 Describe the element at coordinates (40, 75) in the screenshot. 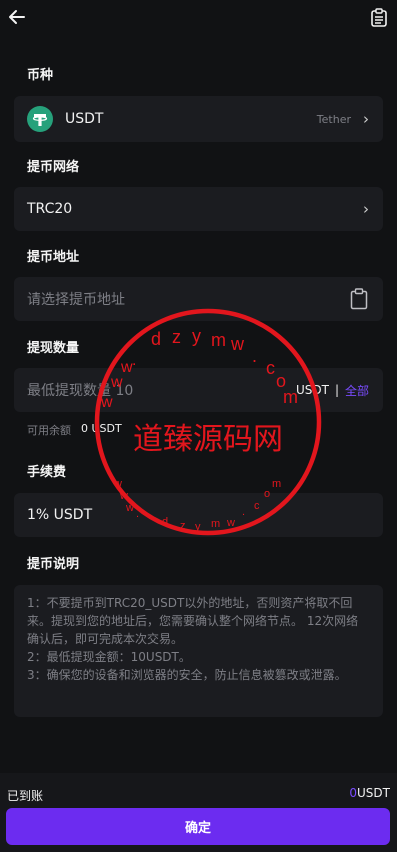

I see `coin-label: 币种` at that location.